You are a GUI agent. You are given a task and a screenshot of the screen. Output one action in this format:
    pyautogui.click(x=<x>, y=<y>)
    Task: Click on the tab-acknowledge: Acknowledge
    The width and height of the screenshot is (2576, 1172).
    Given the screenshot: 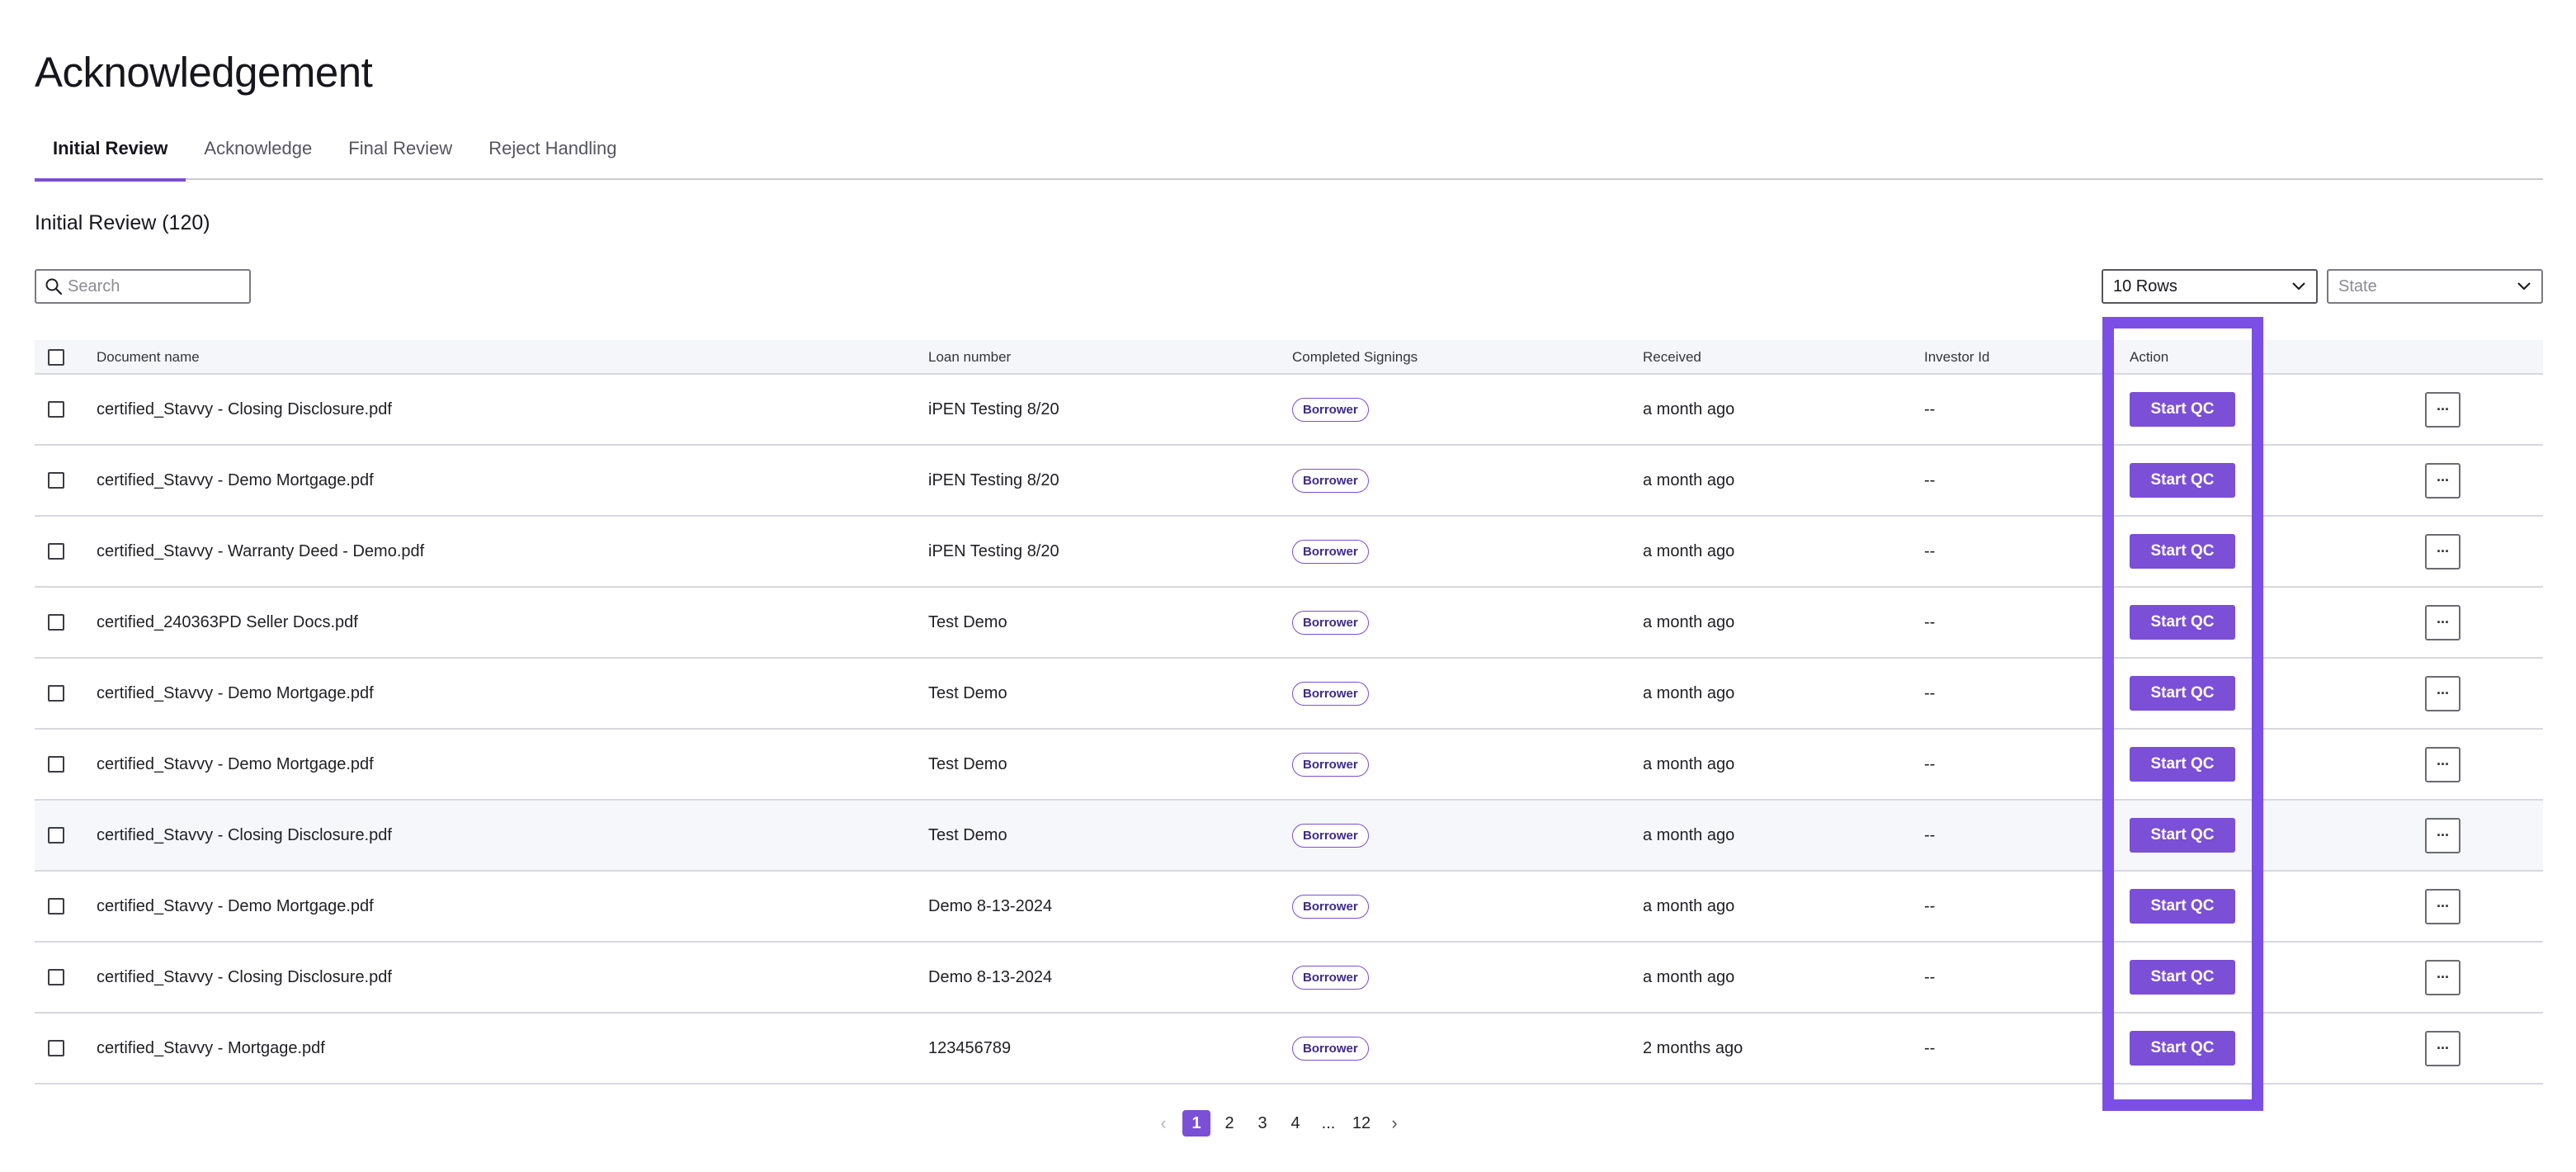 What is the action you would take?
    pyautogui.click(x=258, y=150)
    